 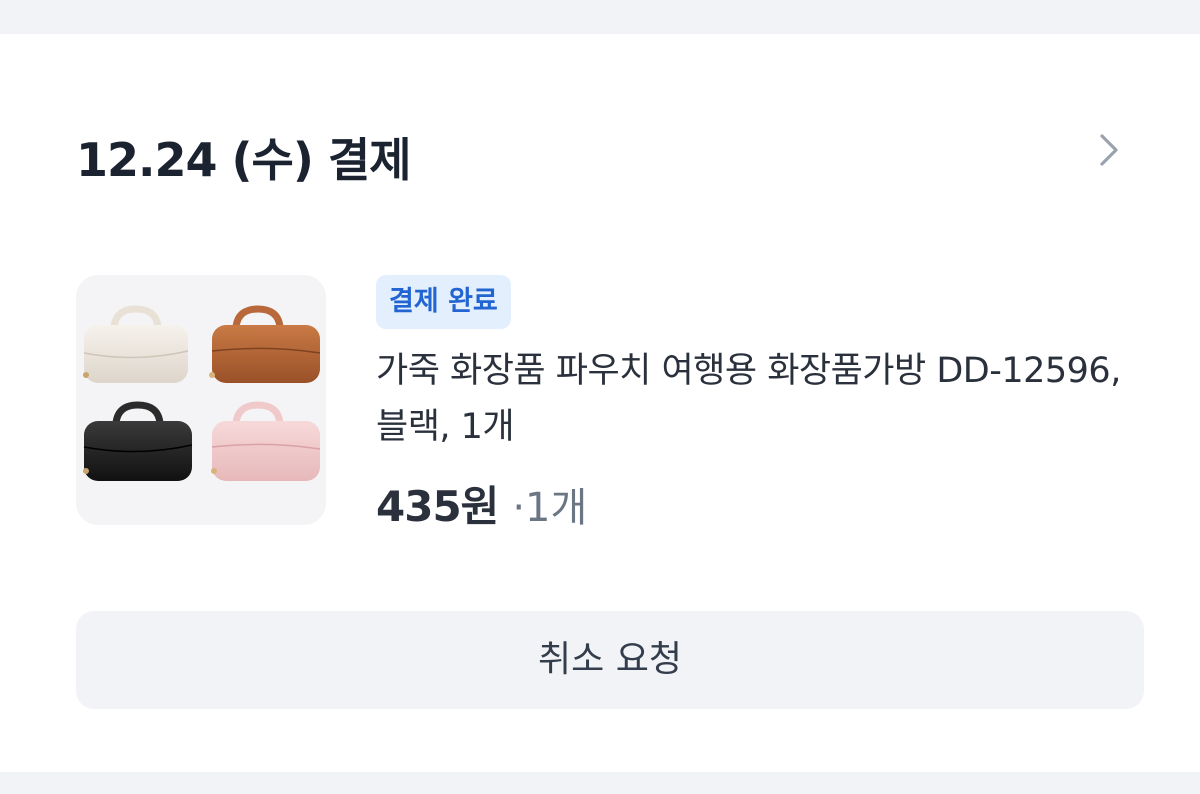 I want to click on product-image, so click(x=201, y=400).